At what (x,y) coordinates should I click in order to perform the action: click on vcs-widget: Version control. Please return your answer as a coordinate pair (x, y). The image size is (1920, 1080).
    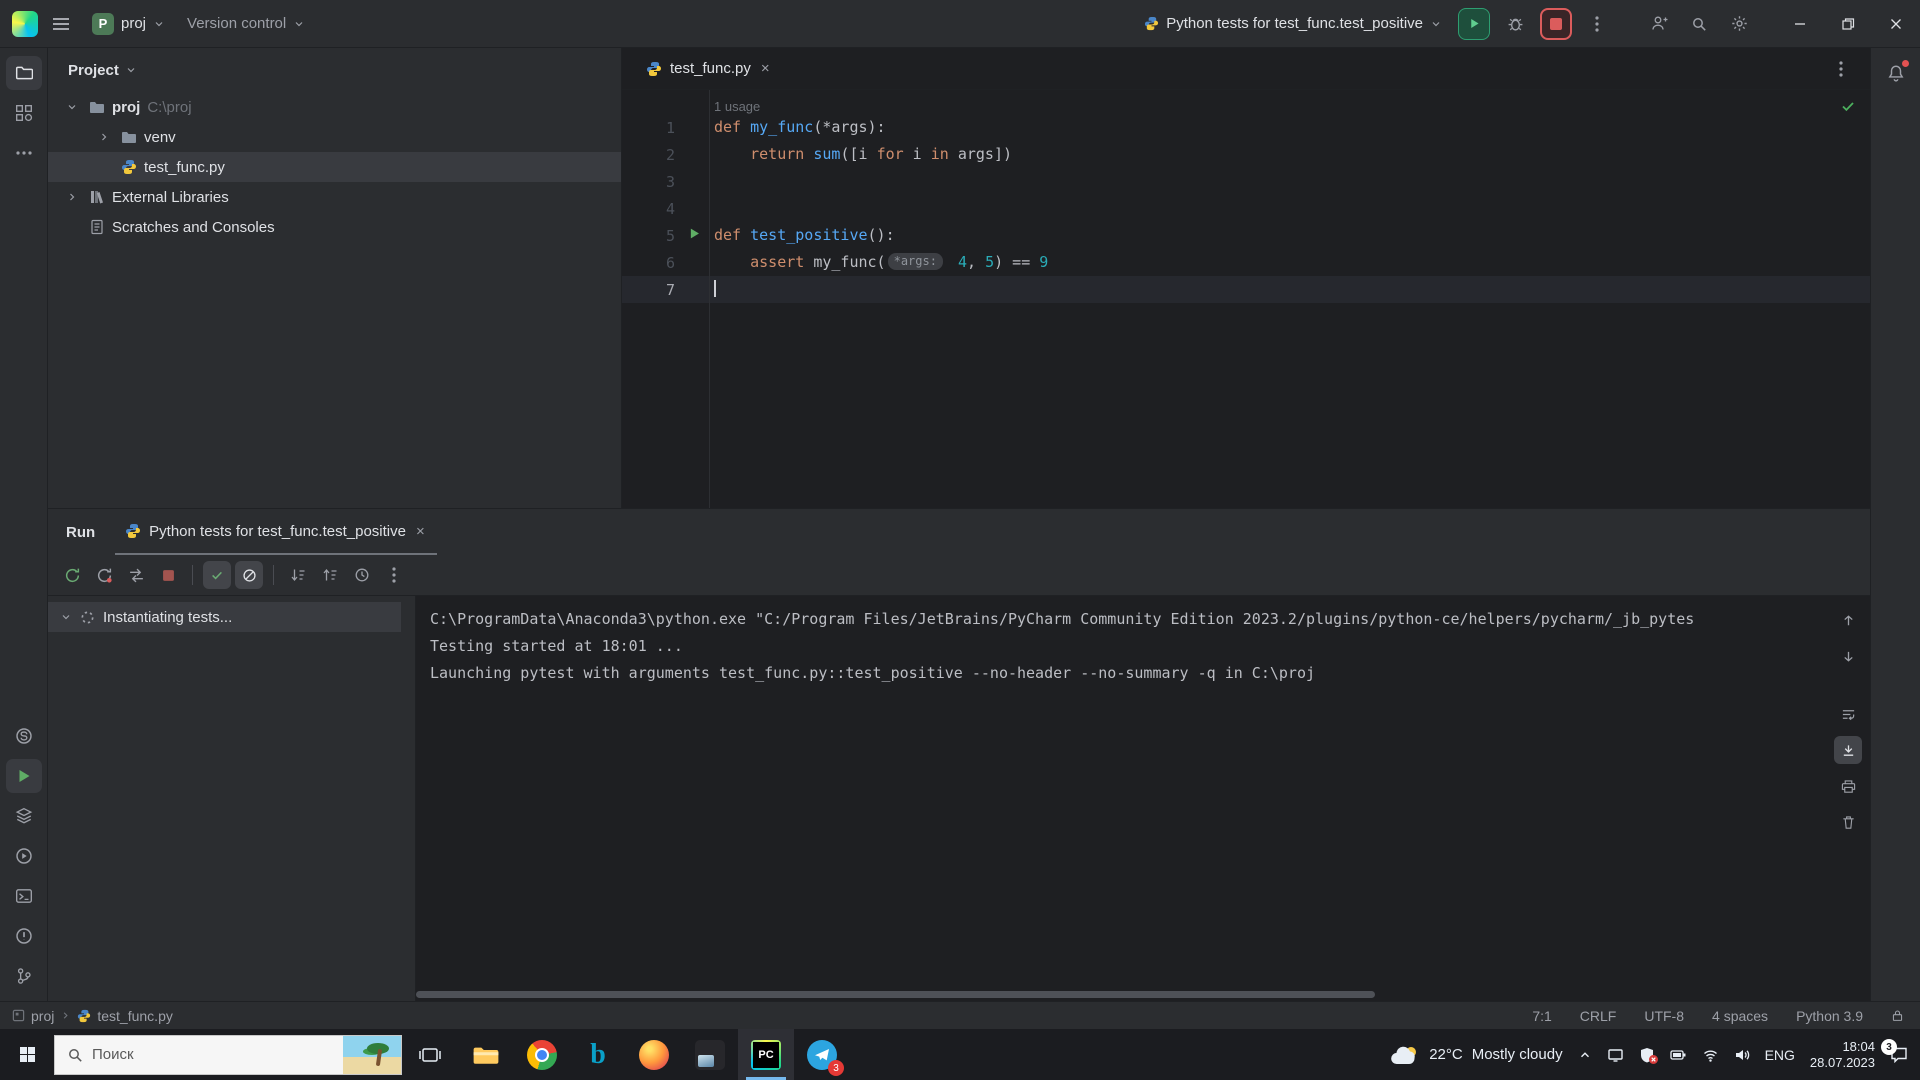
    Looking at the image, I should click on (246, 23).